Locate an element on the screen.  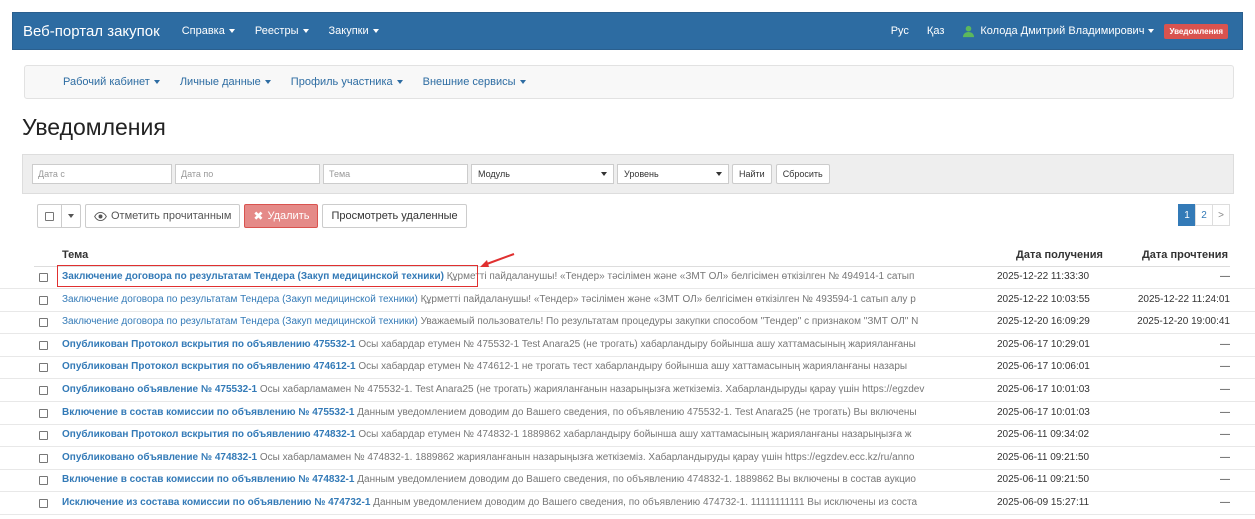
user-menu: Колода Дмитрий Владимирович is located at coordinates (1058, 31).